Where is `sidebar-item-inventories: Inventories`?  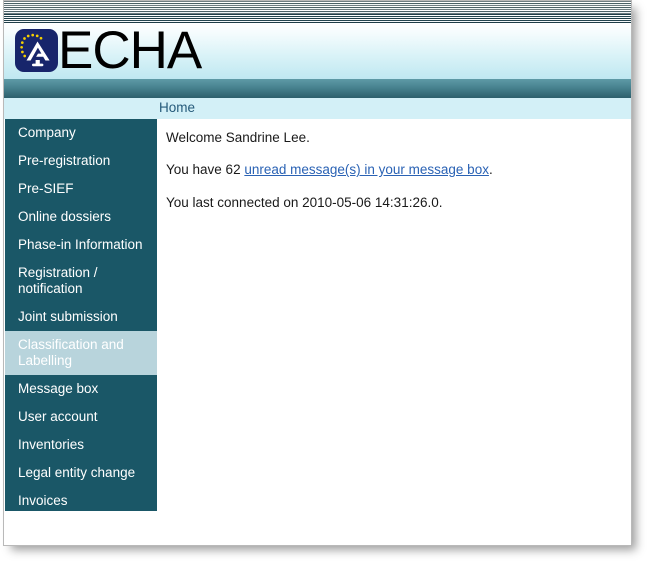 sidebar-item-inventories: Inventories is located at coordinates (81, 445).